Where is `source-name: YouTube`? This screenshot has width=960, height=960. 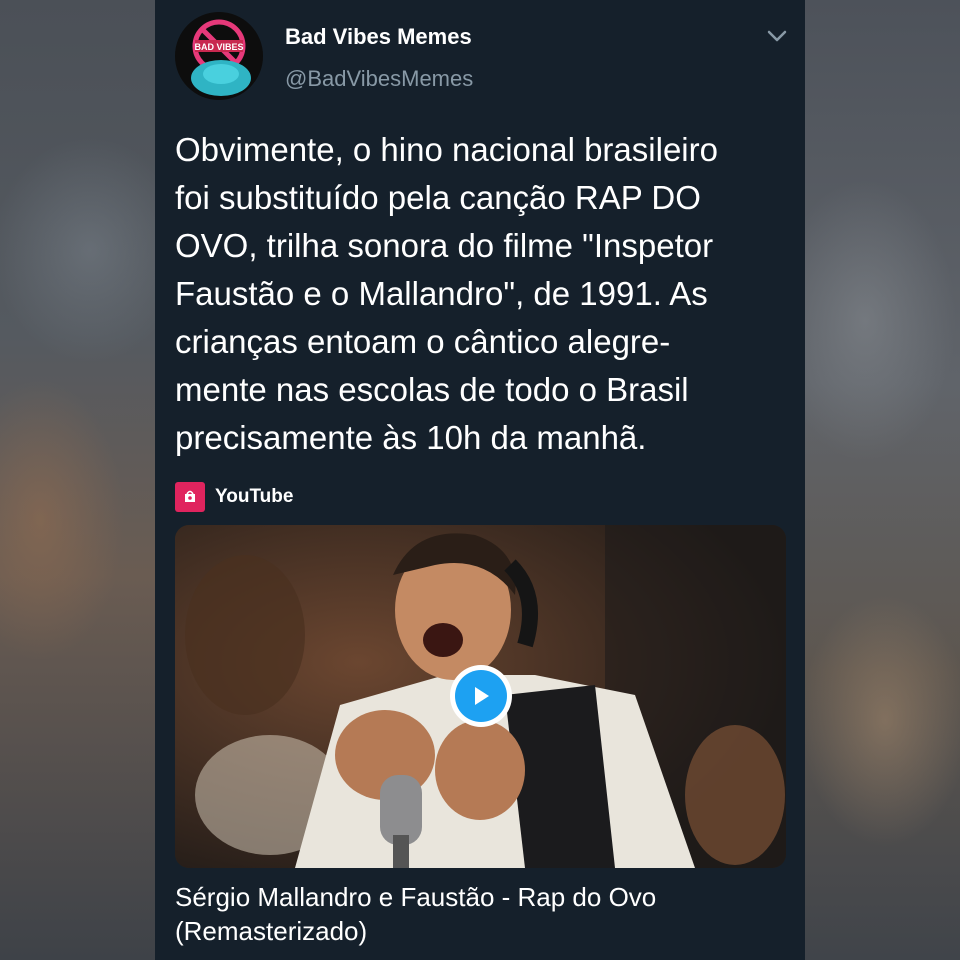 source-name: YouTube is located at coordinates (254, 496).